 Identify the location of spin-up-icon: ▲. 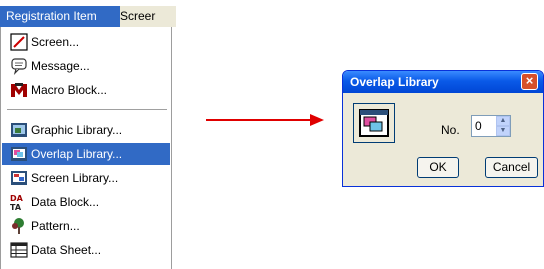
(503, 121).